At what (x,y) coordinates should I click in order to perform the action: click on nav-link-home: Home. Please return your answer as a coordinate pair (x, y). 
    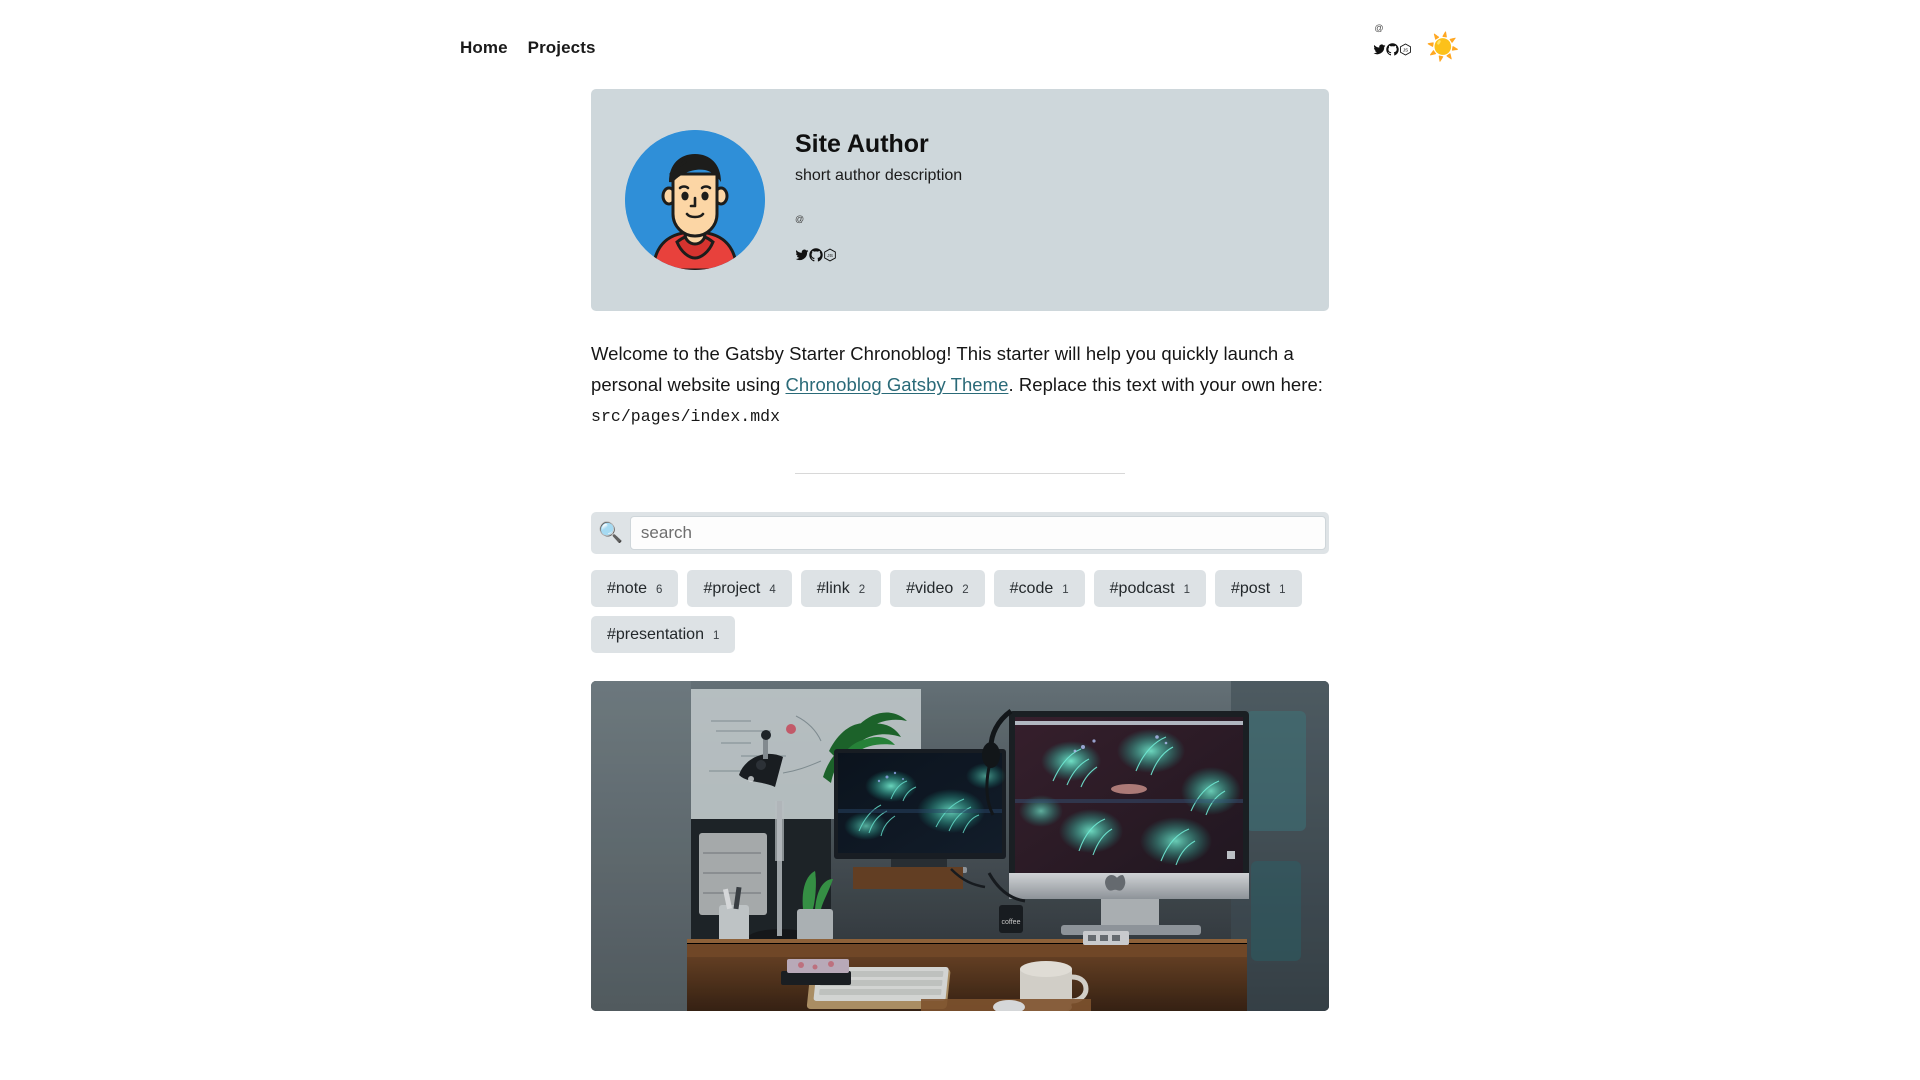
    Looking at the image, I should click on (484, 48).